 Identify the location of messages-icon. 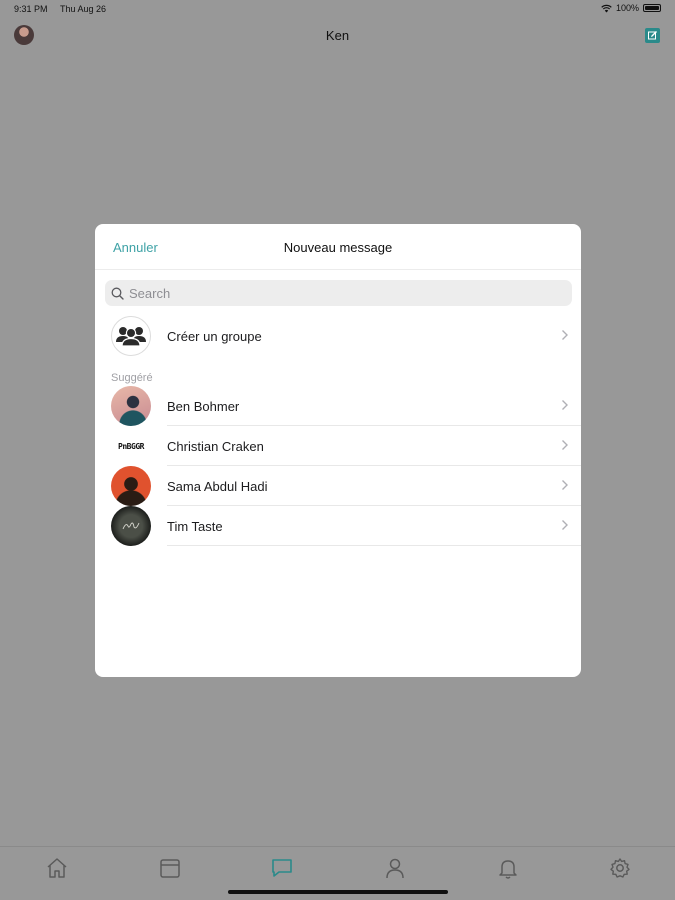
(282, 868).